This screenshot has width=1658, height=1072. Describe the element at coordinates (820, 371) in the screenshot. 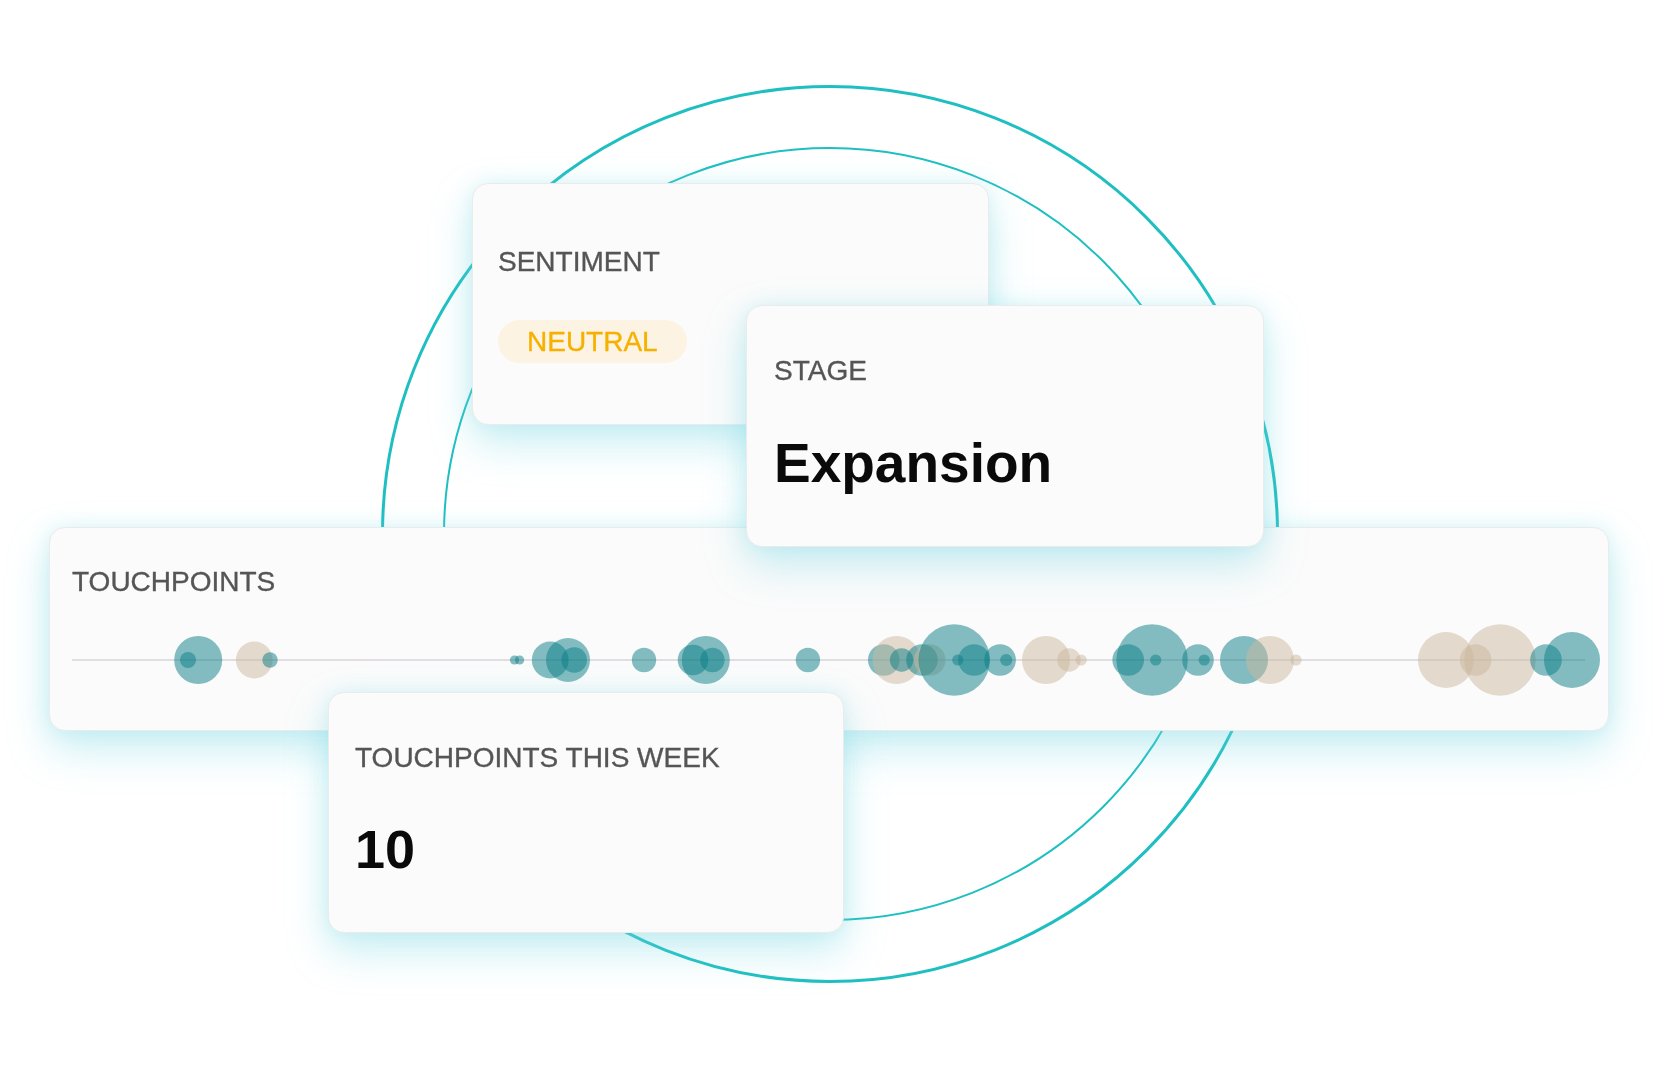

I see `stage-label: STAGE` at that location.